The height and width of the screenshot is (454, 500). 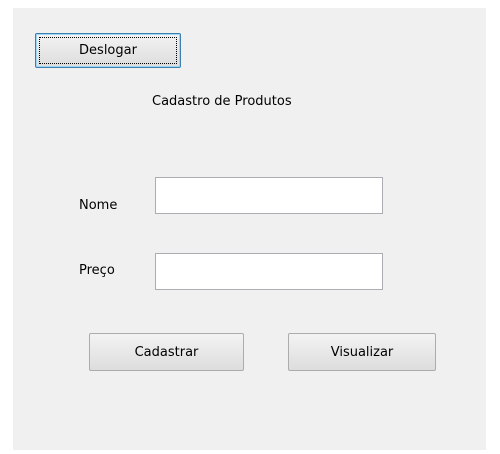 I want to click on logout-button-label: Deslogar, so click(x=108, y=50).